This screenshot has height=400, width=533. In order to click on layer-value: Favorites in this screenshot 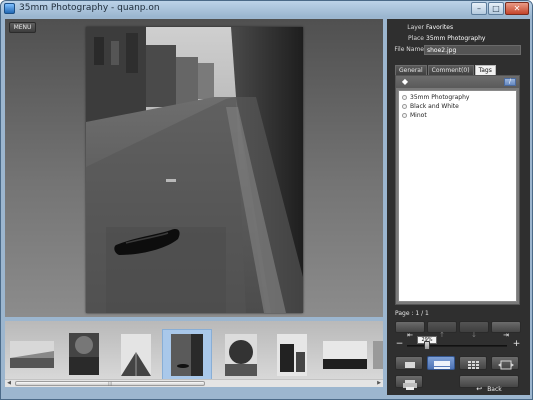, I will do `click(440, 27)`.